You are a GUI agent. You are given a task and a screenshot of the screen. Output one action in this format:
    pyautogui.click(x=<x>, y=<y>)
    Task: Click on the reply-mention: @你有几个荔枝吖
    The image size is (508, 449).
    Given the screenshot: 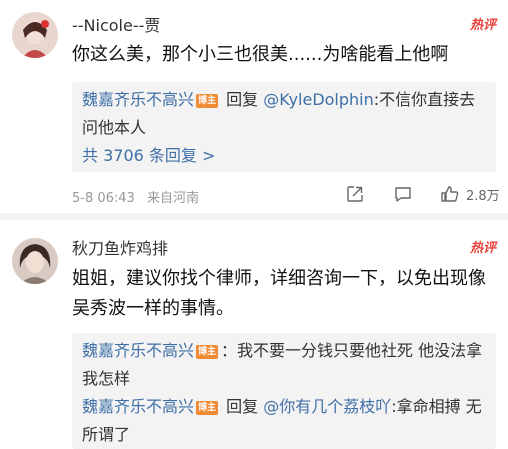 What is the action you would take?
    pyautogui.click(x=327, y=406)
    